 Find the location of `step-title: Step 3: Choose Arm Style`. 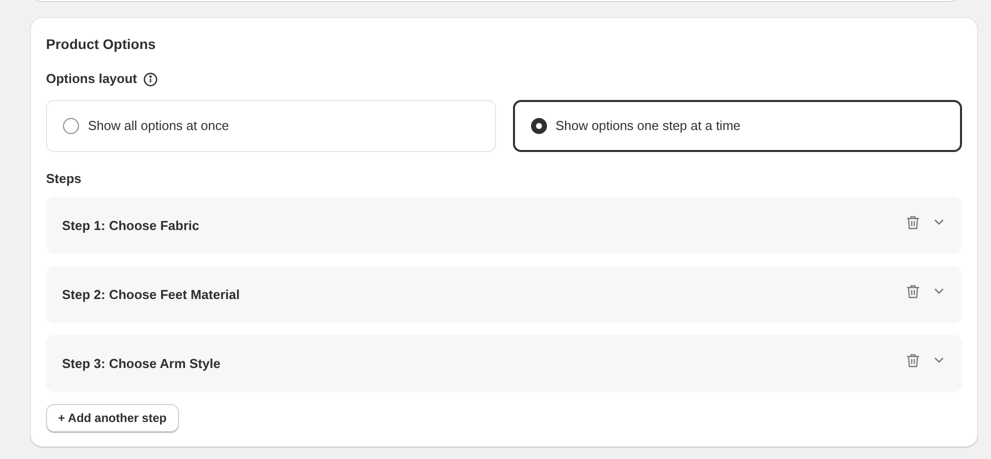

step-title: Step 3: Choose Arm Style is located at coordinates (142, 363).